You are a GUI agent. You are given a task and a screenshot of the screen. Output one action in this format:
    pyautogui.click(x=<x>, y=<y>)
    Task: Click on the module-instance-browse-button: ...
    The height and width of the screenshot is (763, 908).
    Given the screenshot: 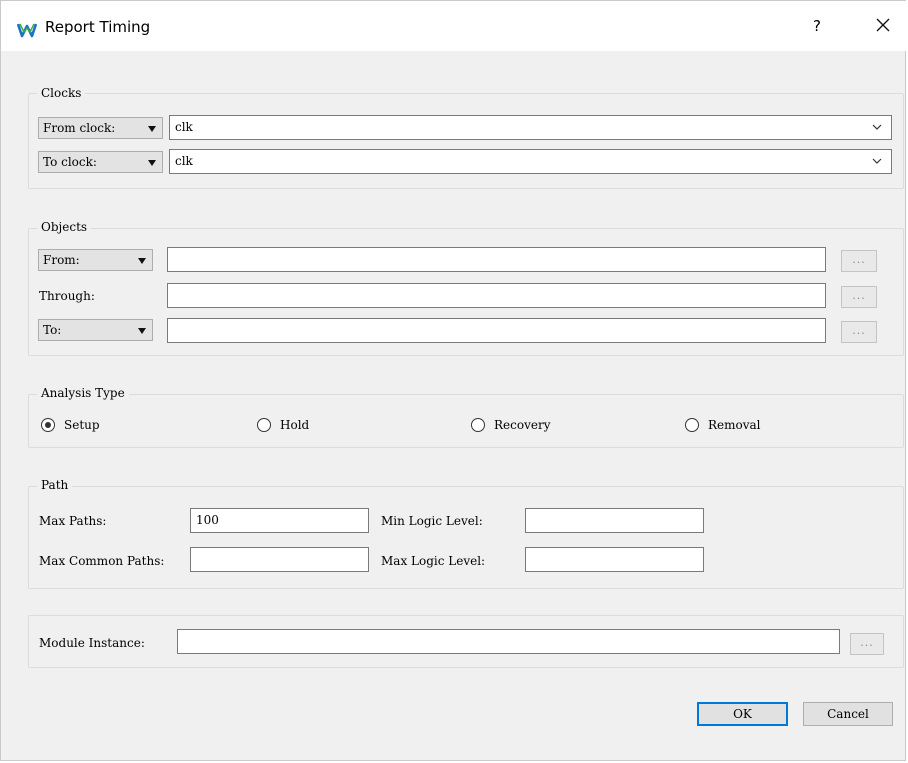 What is the action you would take?
    pyautogui.click(x=867, y=644)
    